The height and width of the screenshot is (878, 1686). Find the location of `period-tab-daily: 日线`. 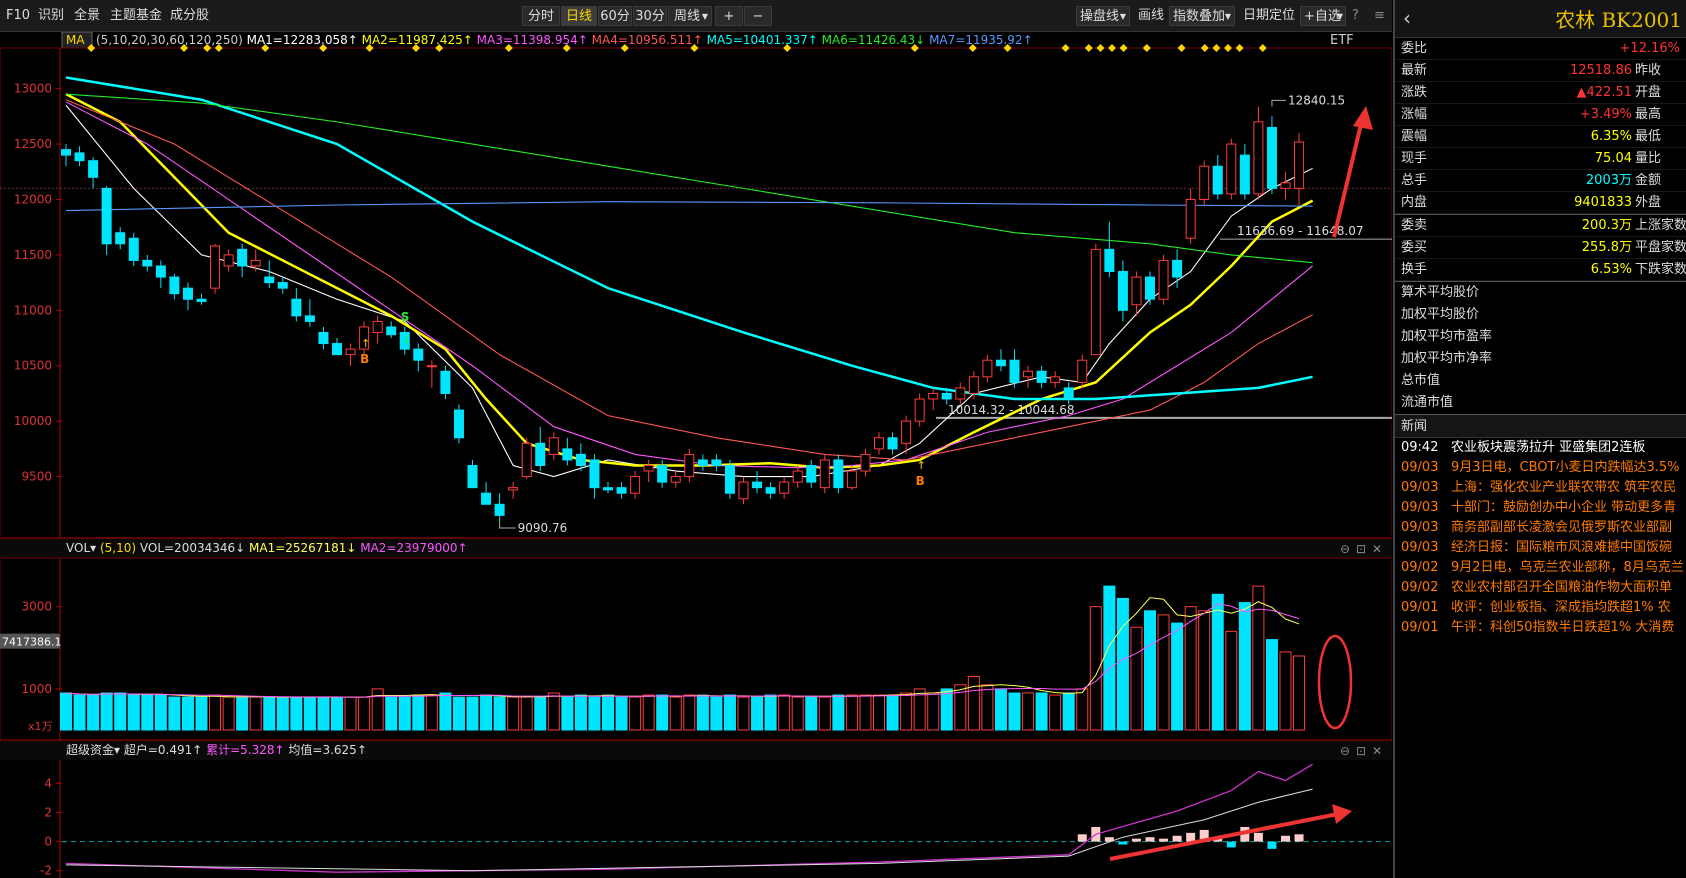

period-tab-daily: 日线 is located at coordinates (579, 16).